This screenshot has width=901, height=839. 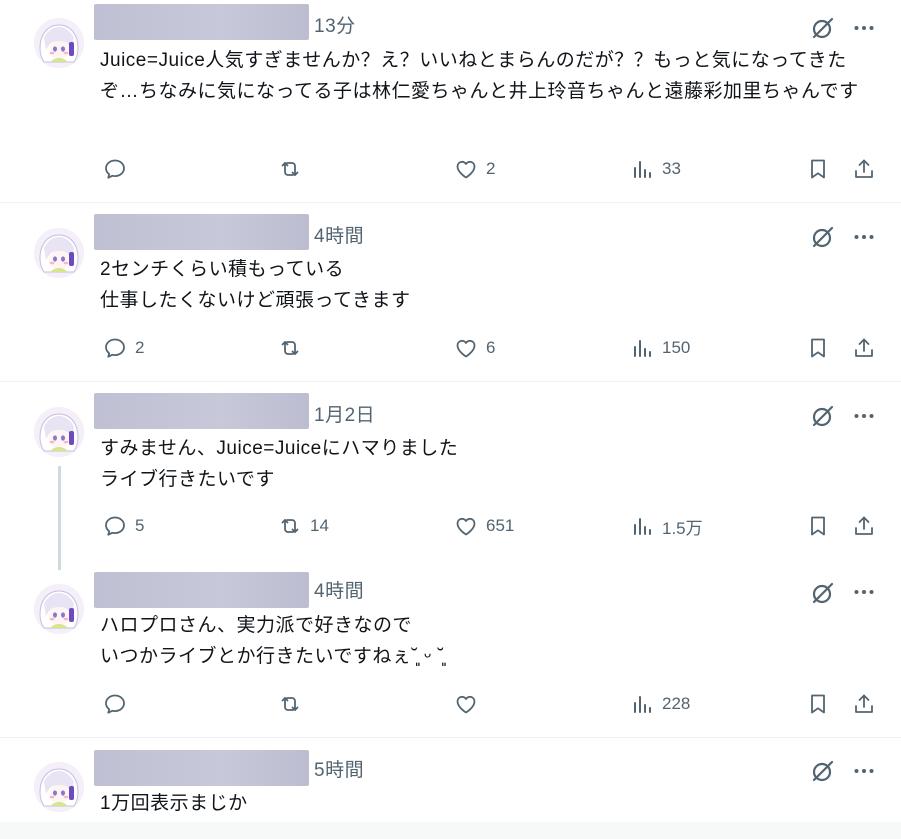 What do you see at coordinates (655, 169) in the screenshot?
I see `views-button: 33` at bounding box center [655, 169].